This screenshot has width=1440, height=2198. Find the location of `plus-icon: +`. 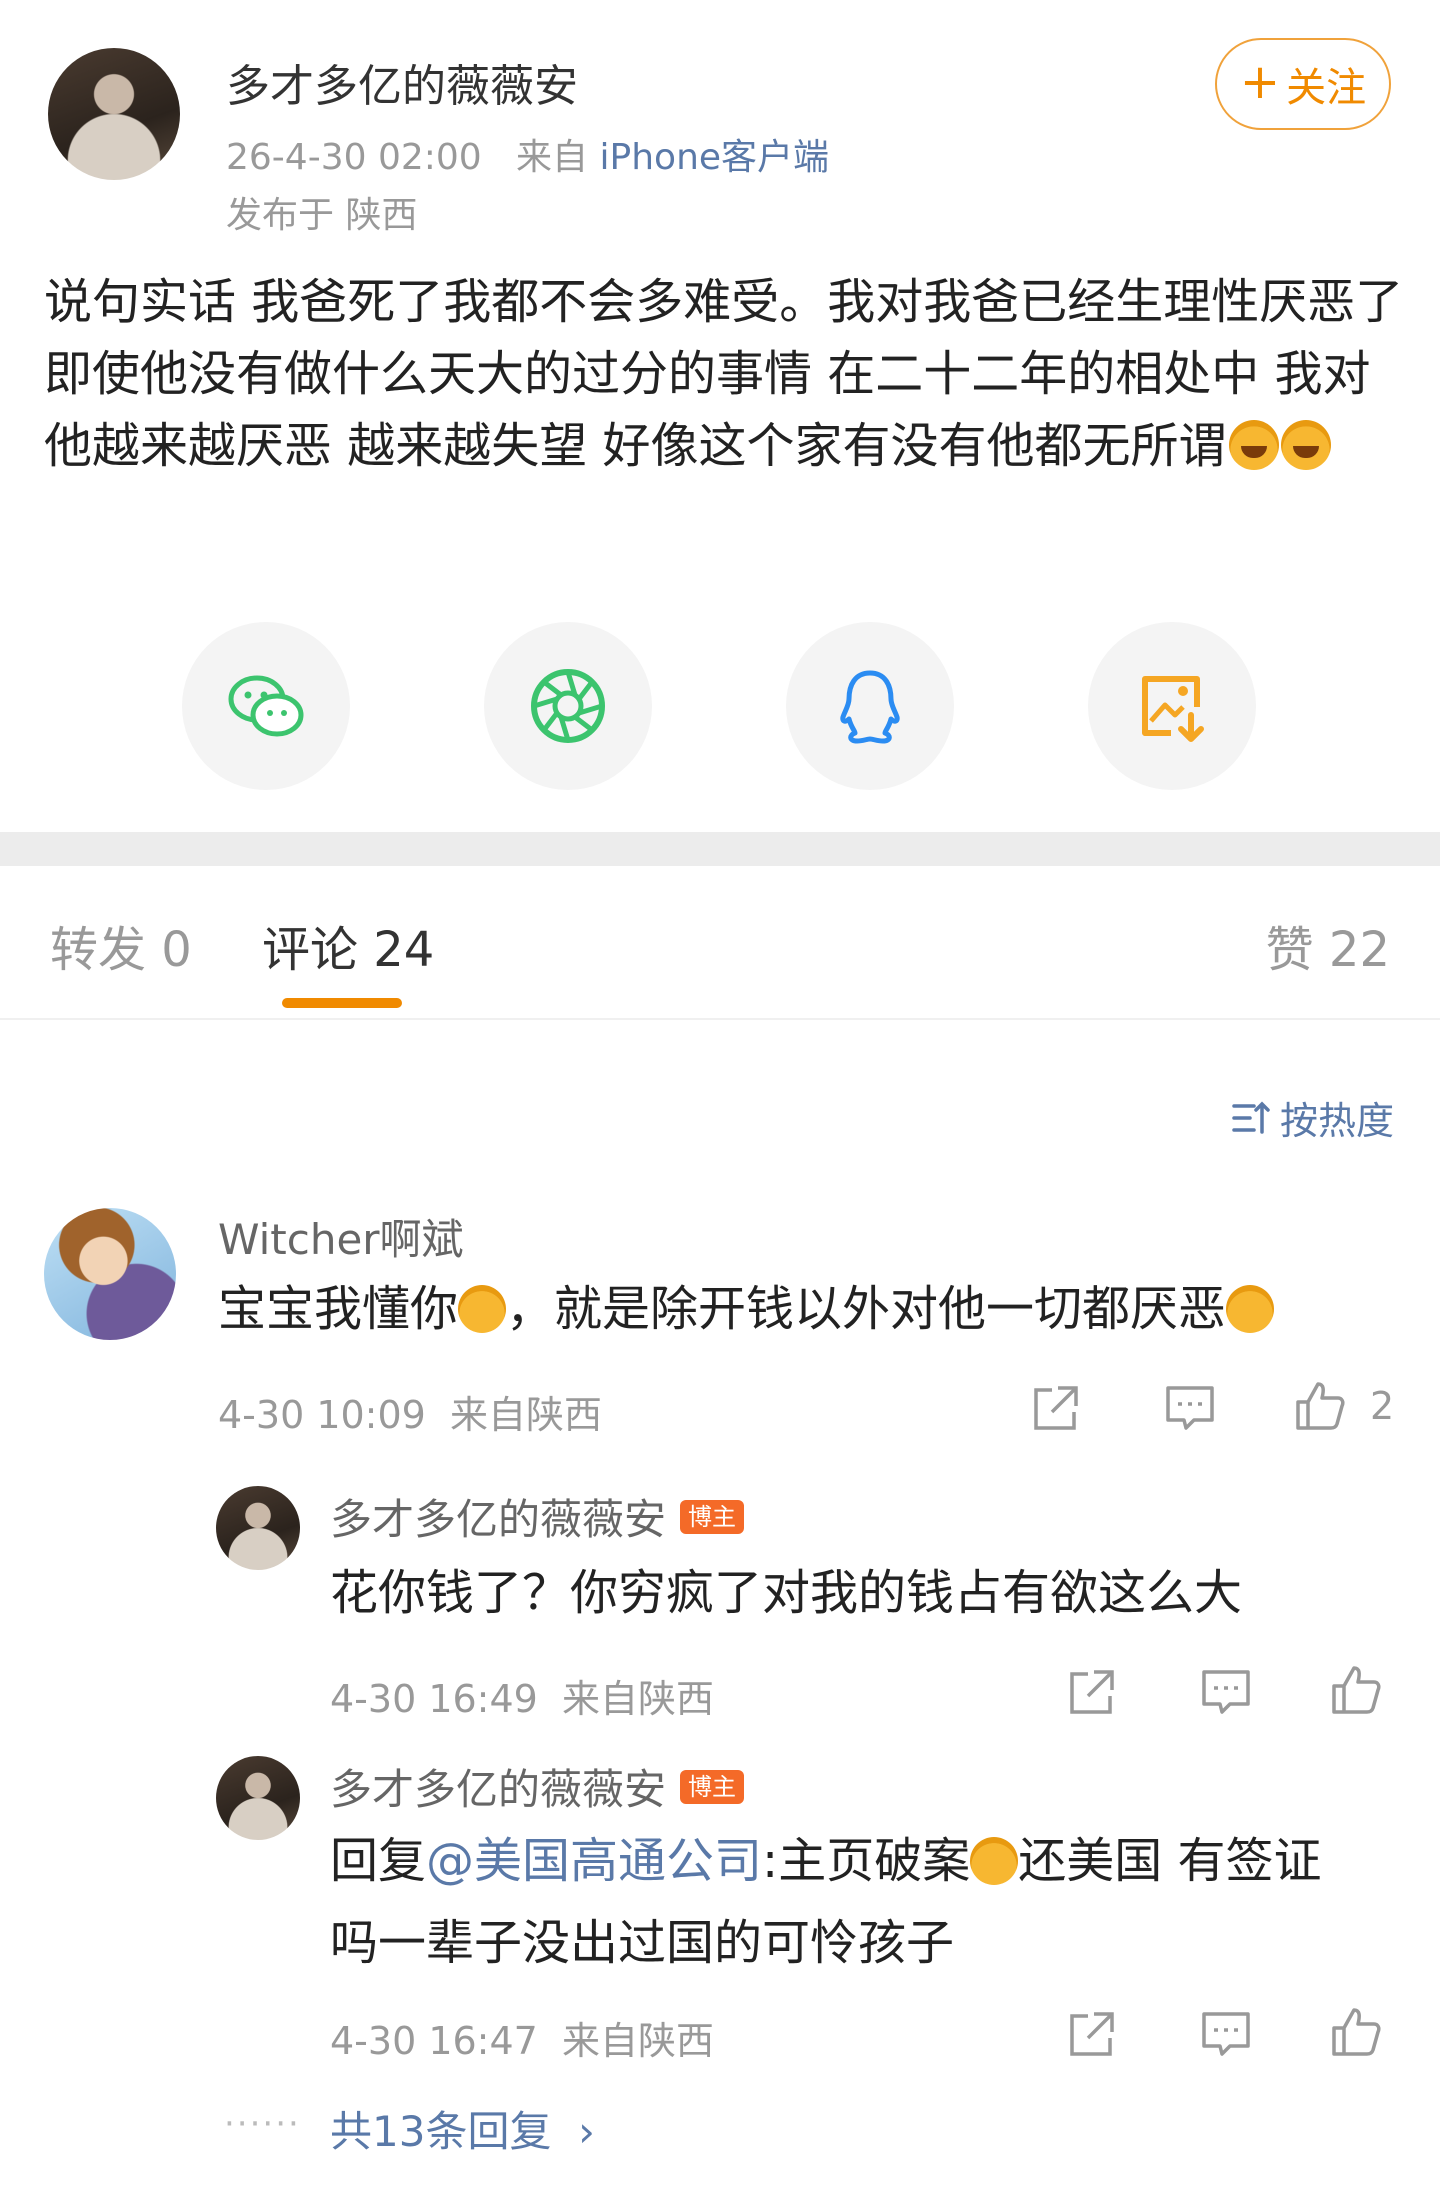

plus-icon: + is located at coordinates (1260, 82).